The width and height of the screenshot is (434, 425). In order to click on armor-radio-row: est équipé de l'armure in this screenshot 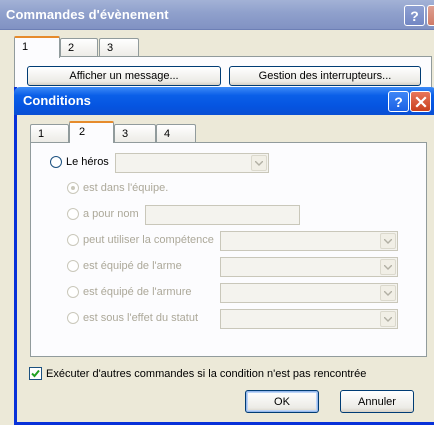, I will do `click(129, 292)`.